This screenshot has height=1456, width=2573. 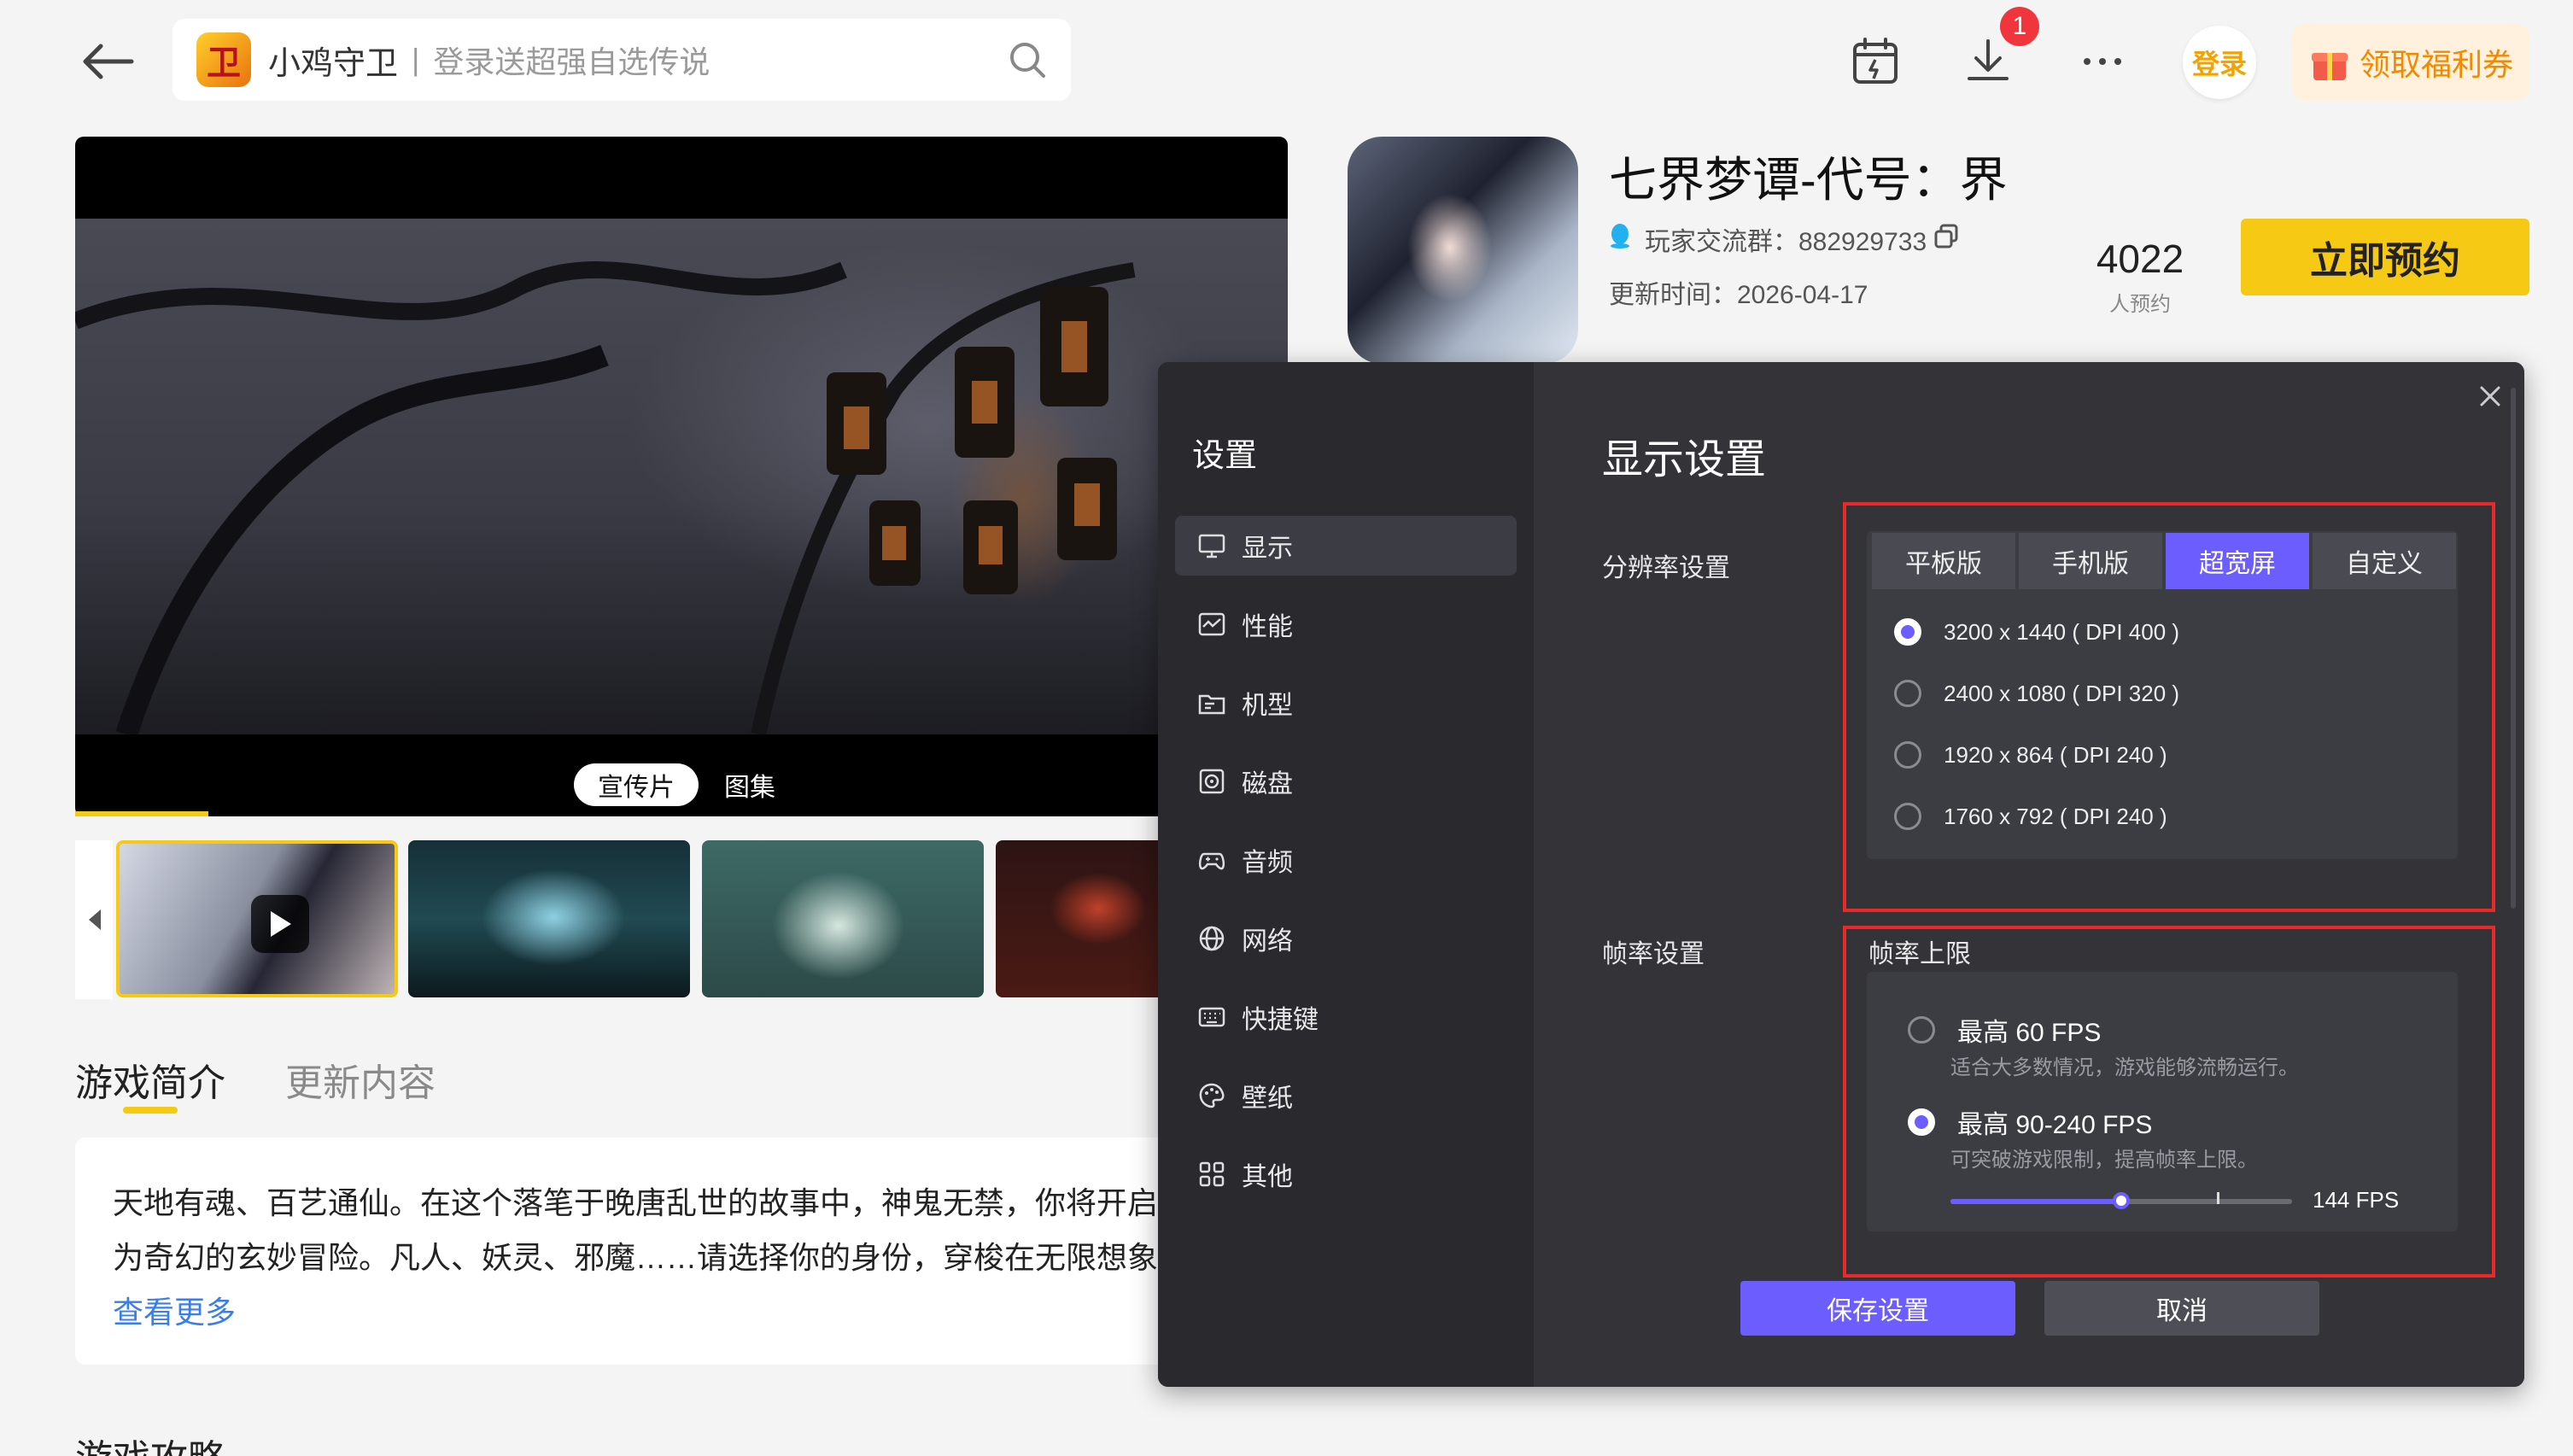 I want to click on fps-limit-title: 帧率上限, so click(x=1919, y=954).